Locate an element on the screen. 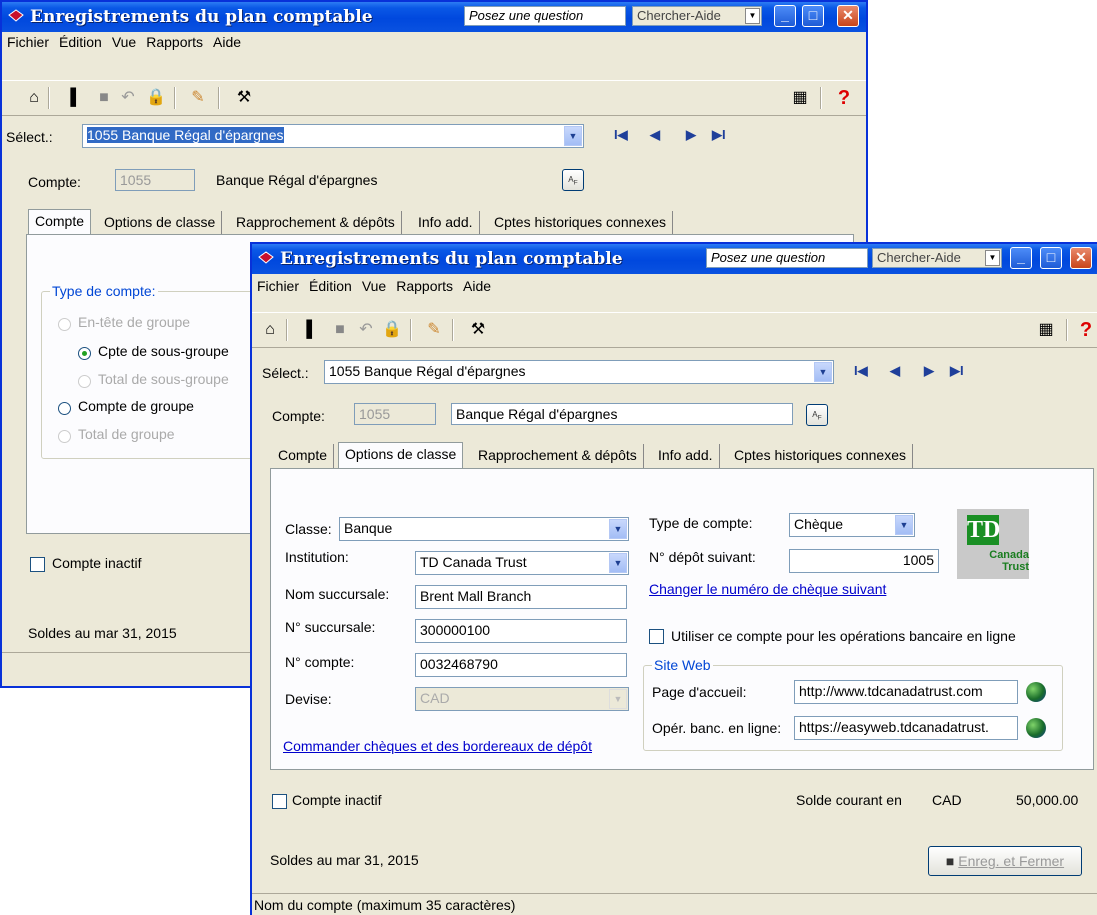 The height and width of the screenshot is (915, 1097). classe-select: Banque ▼ is located at coordinates (484, 529).